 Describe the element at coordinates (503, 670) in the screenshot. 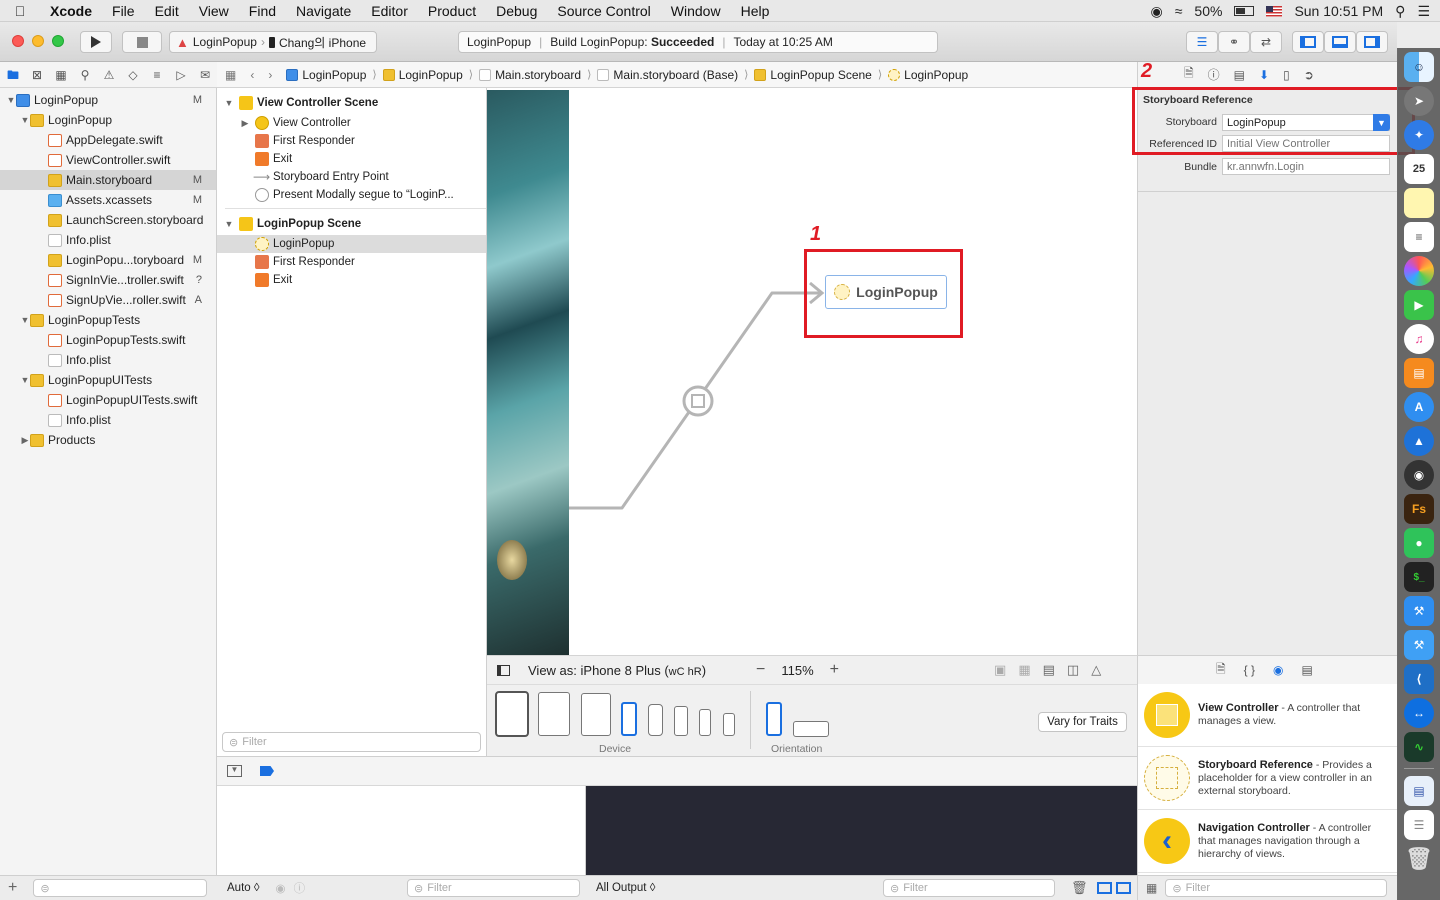

I see `device-panel-toggle-icon` at that location.